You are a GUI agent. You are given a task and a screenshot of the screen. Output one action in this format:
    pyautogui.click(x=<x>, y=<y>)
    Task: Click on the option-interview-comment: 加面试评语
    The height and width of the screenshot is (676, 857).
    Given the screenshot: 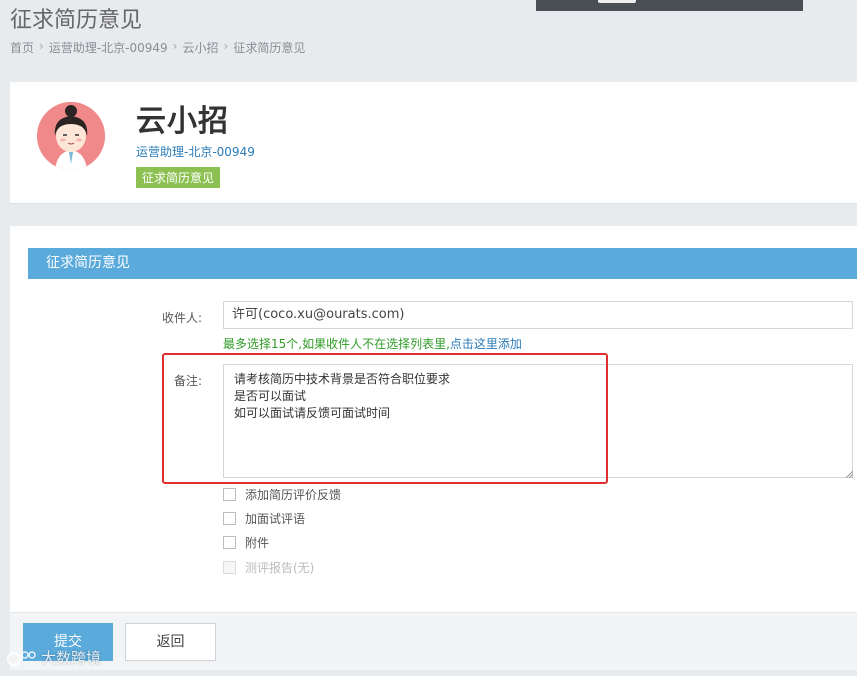 What is the action you would take?
    pyautogui.click(x=264, y=518)
    